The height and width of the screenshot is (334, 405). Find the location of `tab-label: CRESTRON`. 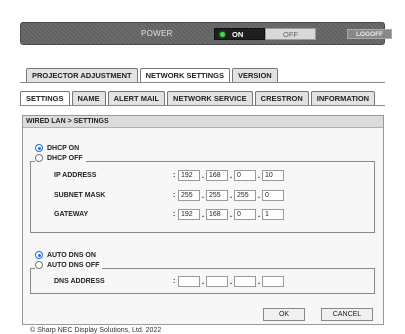

tab-label: CRESTRON is located at coordinates (281, 98).